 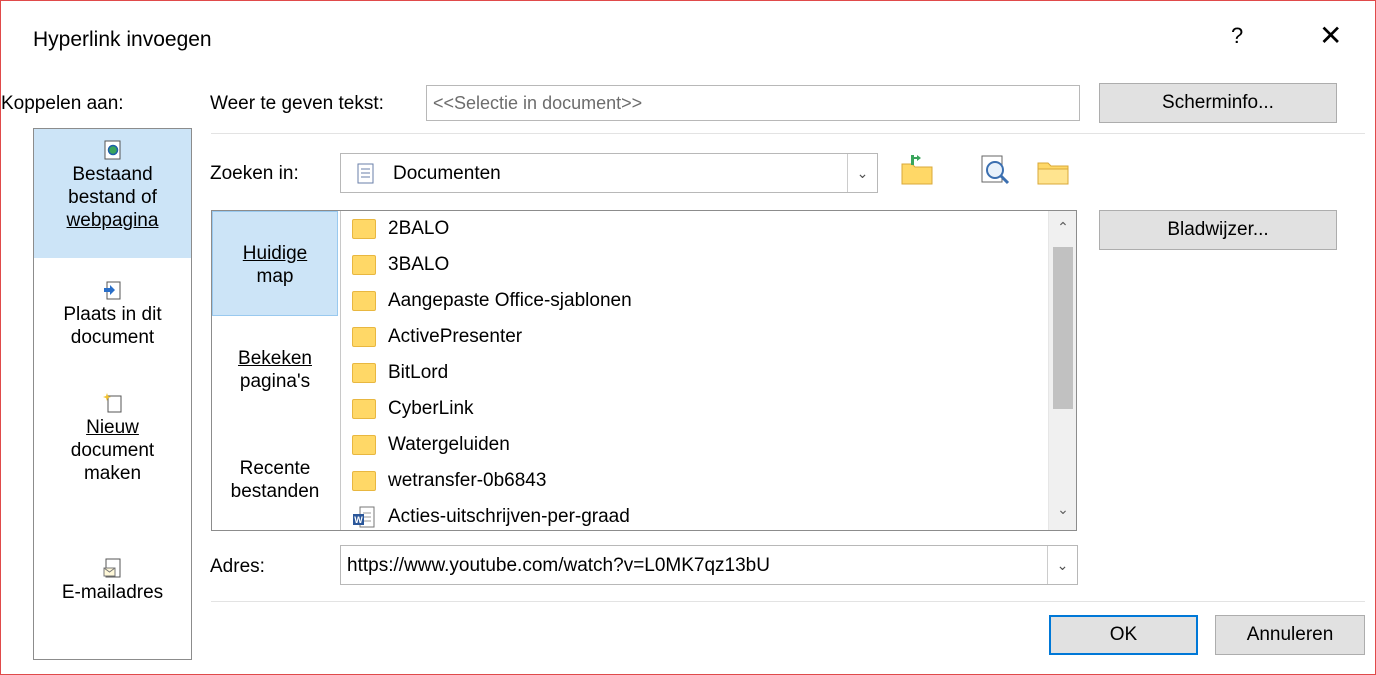 I want to click on look-in-value: Documenten, so click(x=447, y=173).